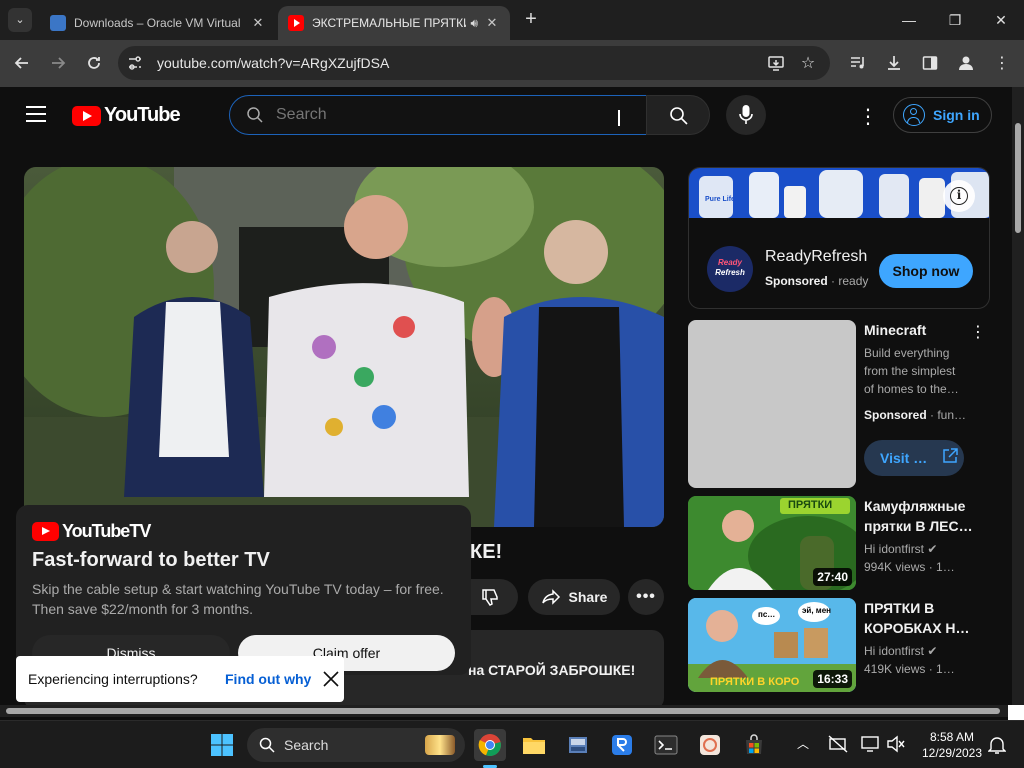  Describe the element at coordinates (955, 20) in the screenshot. I see `maximize-button: ❐` at that location.